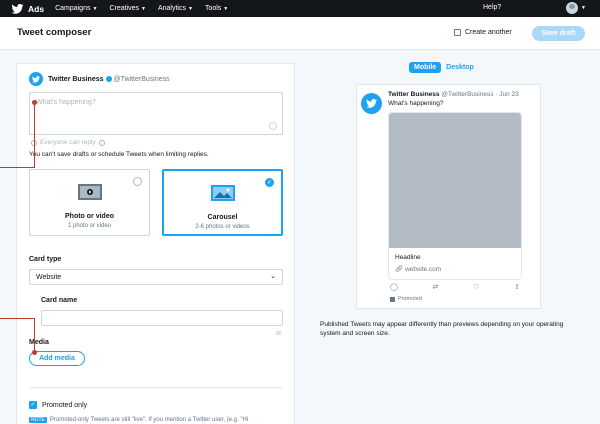 Image resolution: width=600 pixels, height=424 pixels. Describe the element at coordinates (141, 79) in the screenshot. I see `account-handle: @TwitterBusiness` at that location.